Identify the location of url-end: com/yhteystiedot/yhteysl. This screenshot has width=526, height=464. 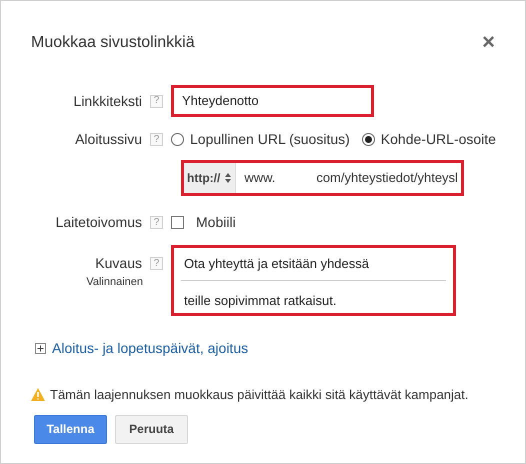
(387, 178).